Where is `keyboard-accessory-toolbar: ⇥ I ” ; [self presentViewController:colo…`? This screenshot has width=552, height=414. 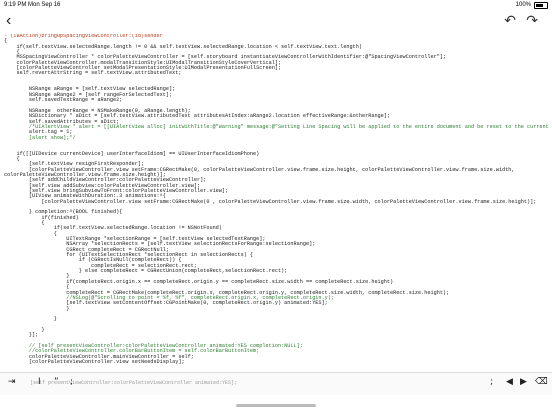 keyboard-accessory-toolbar: ⇥ I ” ; [self presentViewController:colo… is located at coordinates (276, 383).